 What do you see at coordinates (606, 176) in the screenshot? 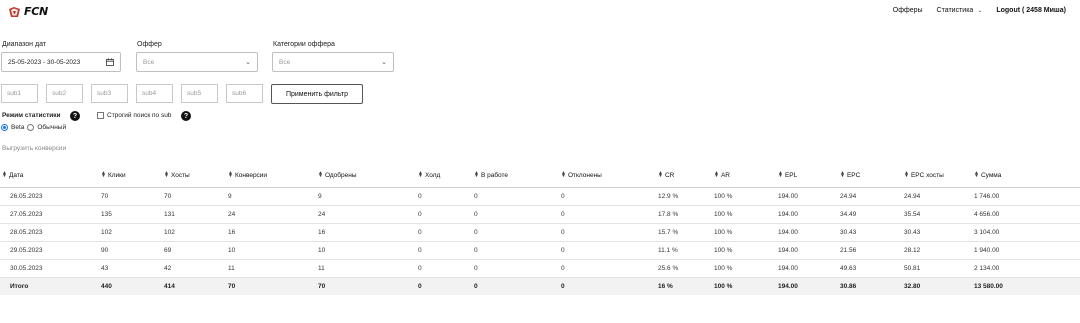
I see `column-header: ▲ ▼ Отклонены` at bounding box center [606, 176].